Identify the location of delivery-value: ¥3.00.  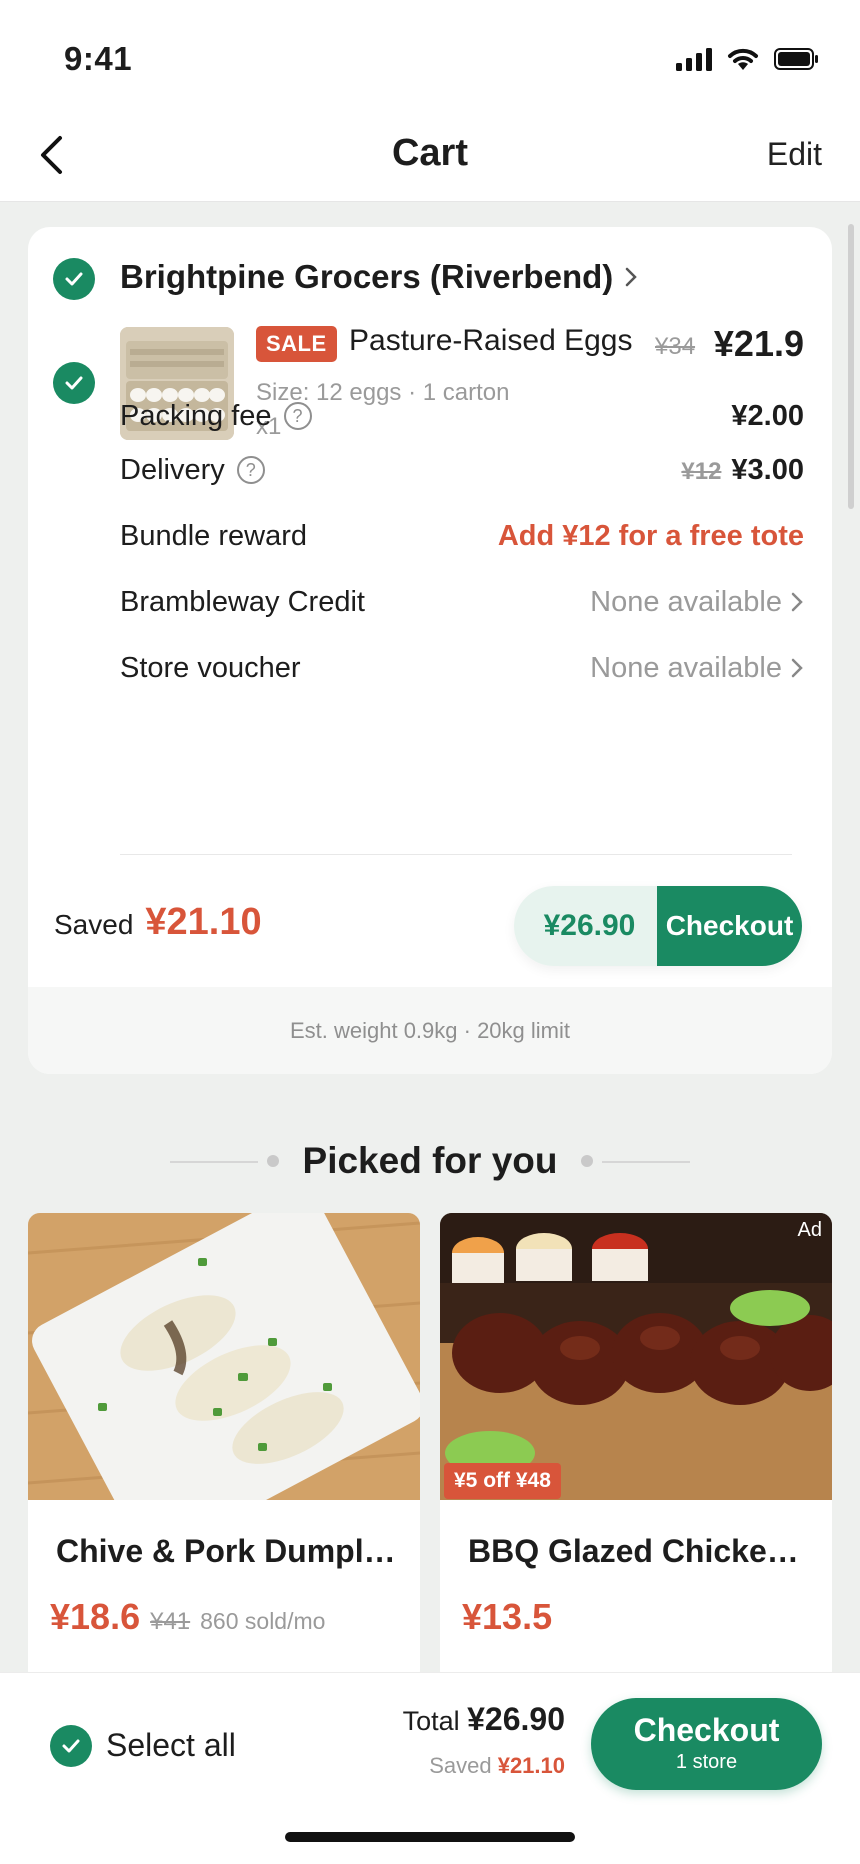
(767, 469).